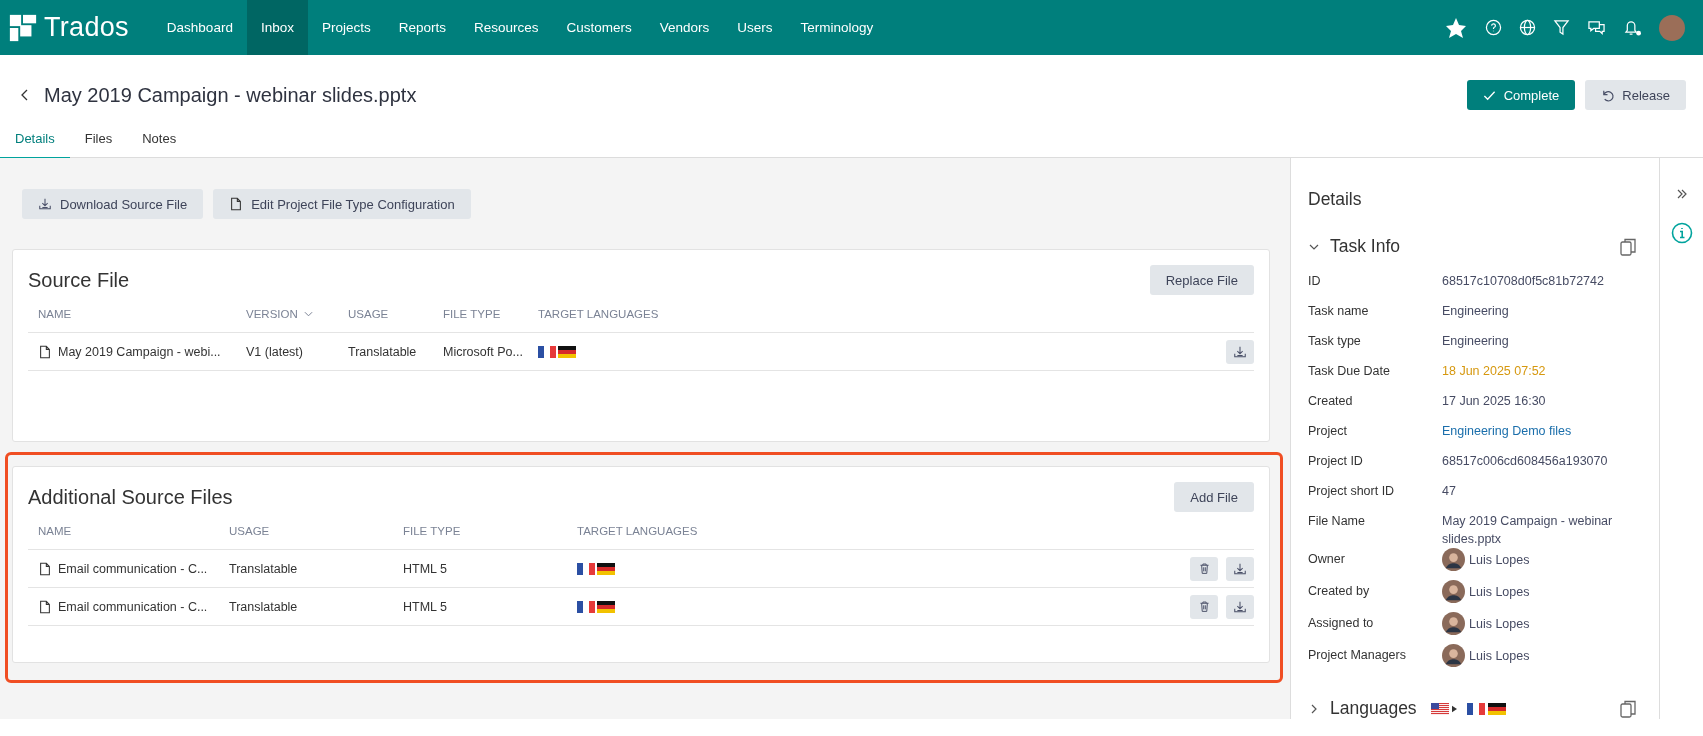 The image size is (1703, 736). I want to click on tab: Files, so click(98, 140).